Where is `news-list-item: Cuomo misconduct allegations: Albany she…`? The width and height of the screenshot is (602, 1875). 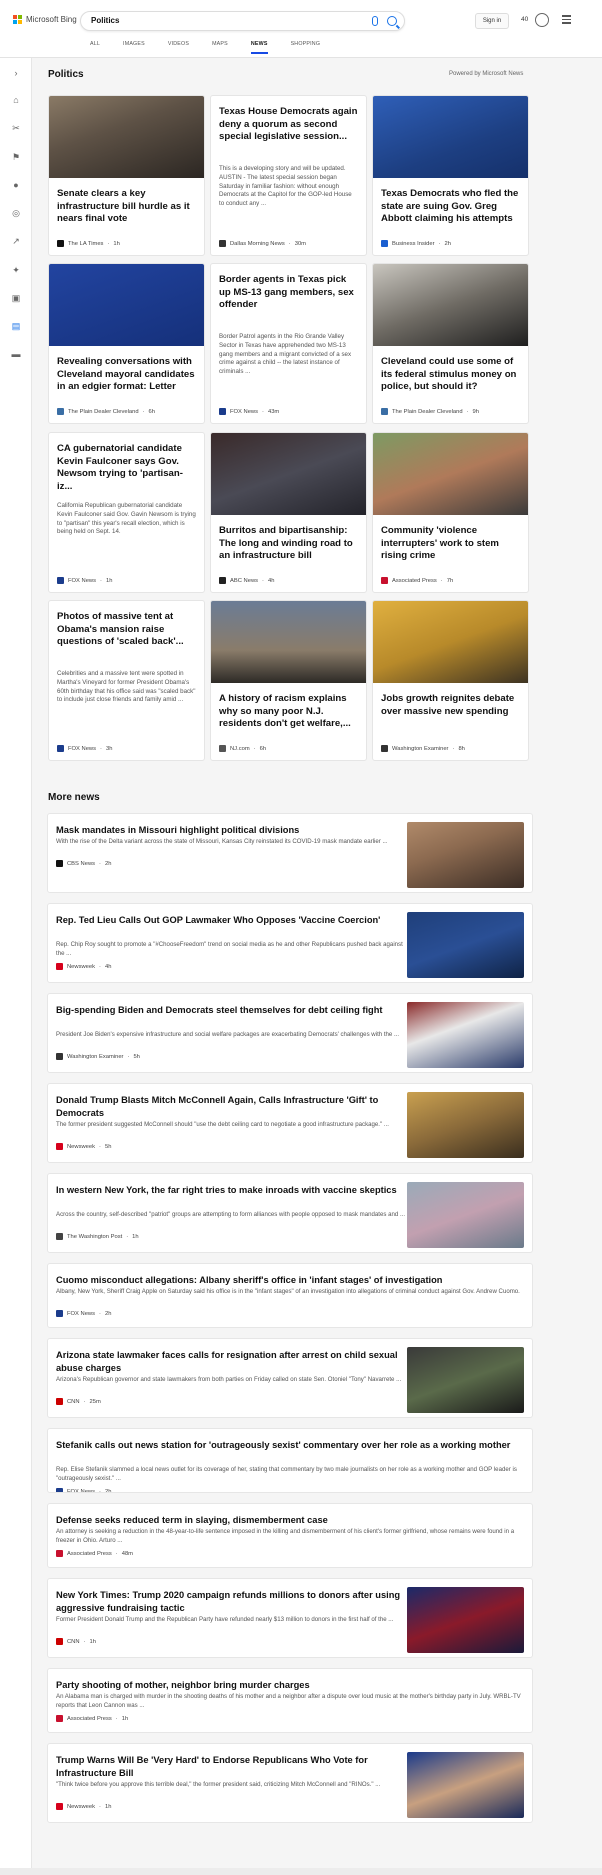 news-list-item: Cuomo misconduct allegations: Albany she… is located at coordinates (290, 1295).